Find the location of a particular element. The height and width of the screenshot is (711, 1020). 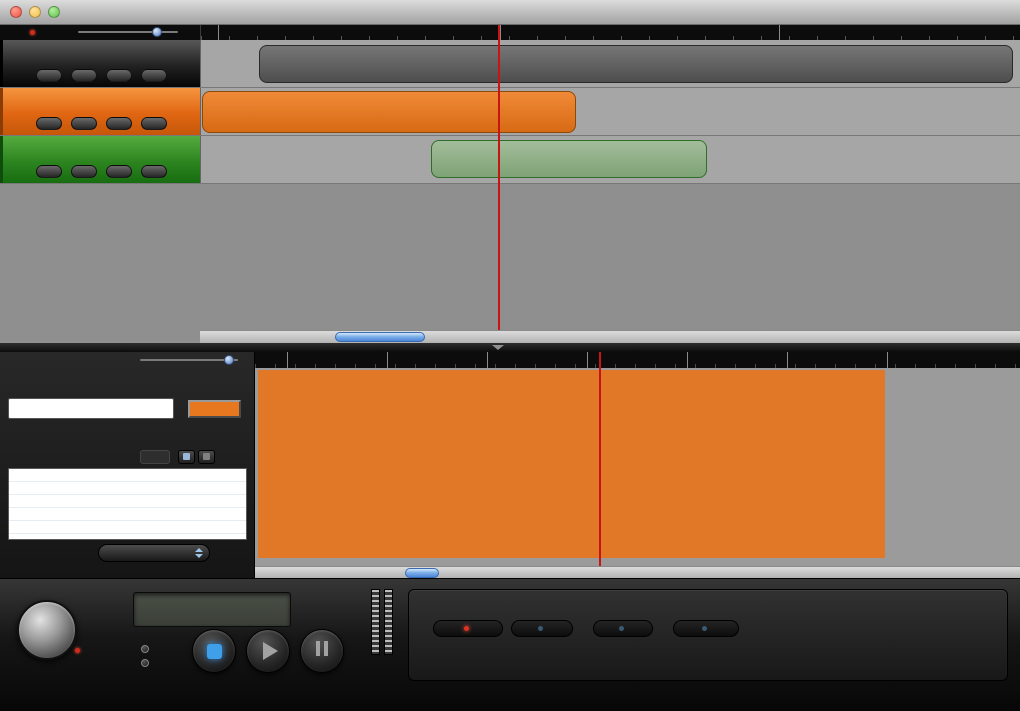

pause-button is located at coordinates (322, 651).